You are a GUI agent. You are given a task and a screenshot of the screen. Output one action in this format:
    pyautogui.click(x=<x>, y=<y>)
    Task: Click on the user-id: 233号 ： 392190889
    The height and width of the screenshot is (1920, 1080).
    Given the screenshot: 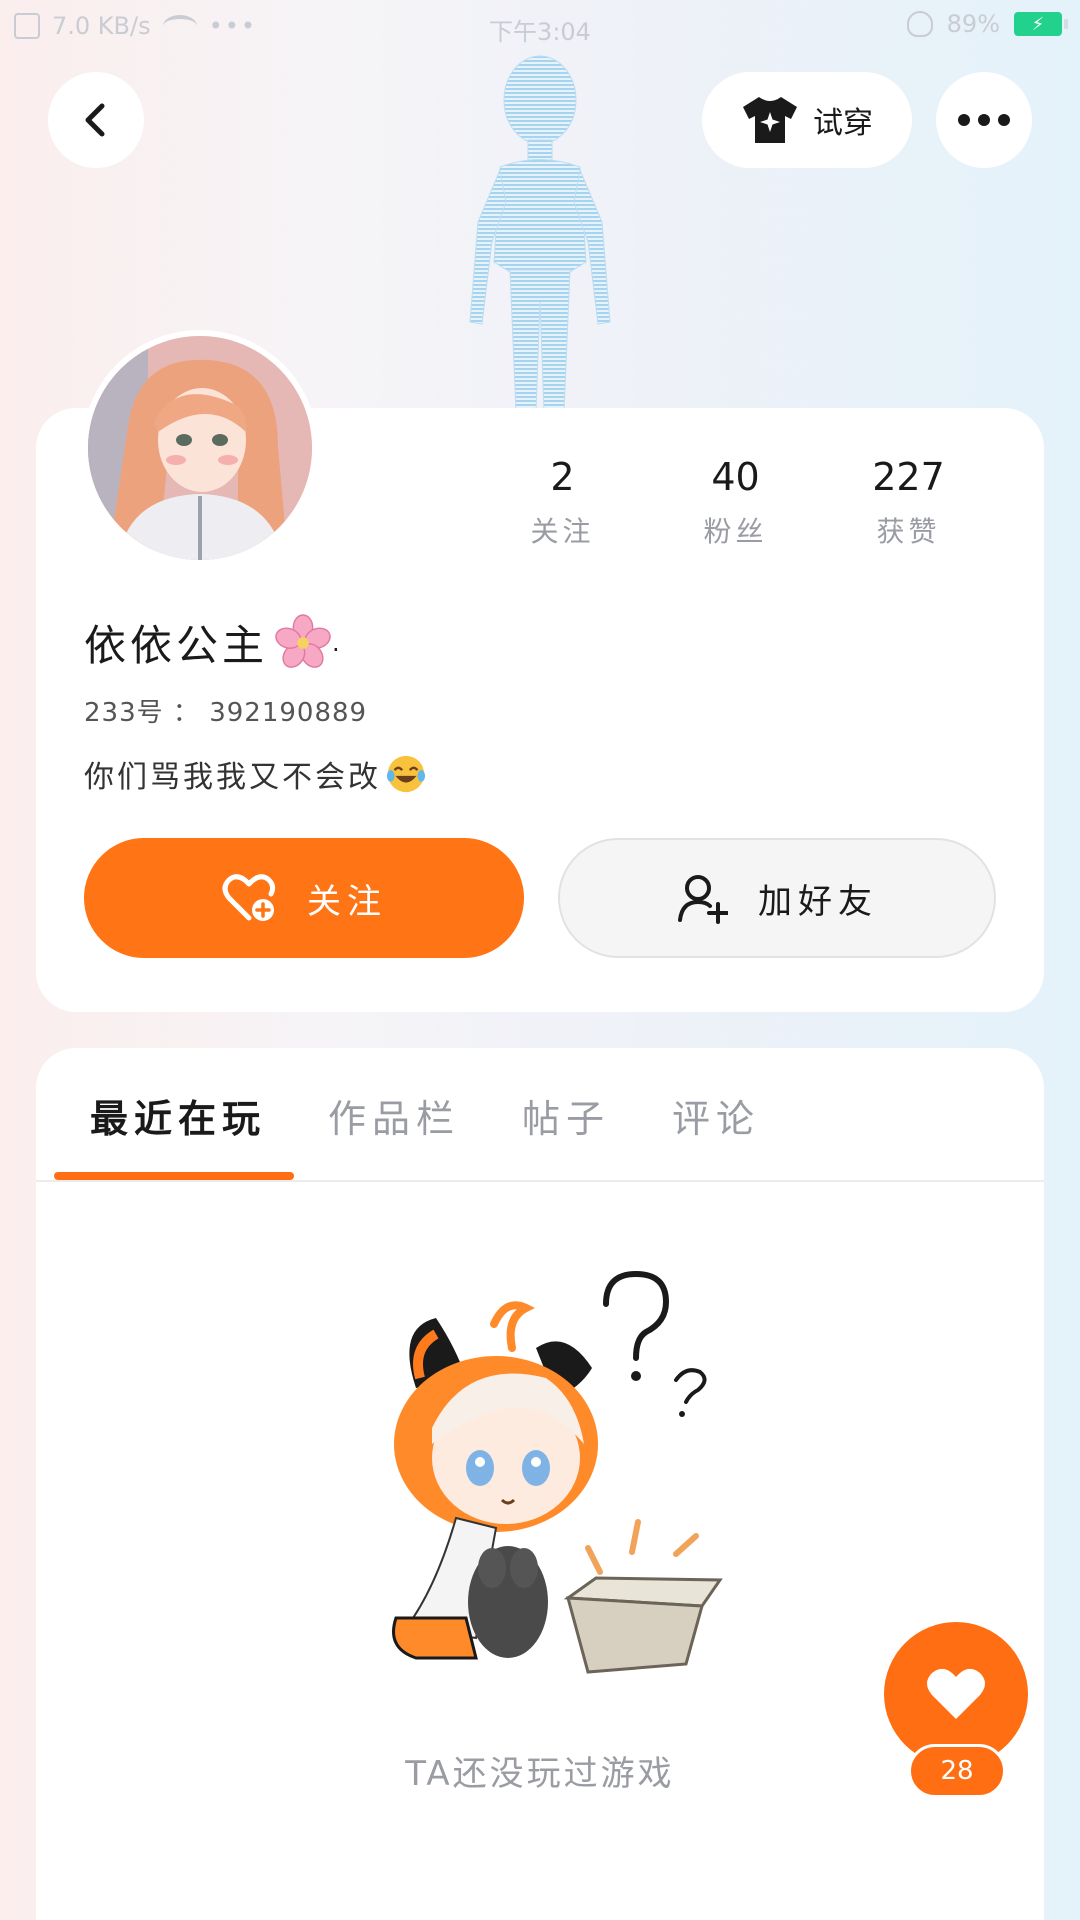 What is the action you would take?
    pyautogui.click(x=225, y=710)
    